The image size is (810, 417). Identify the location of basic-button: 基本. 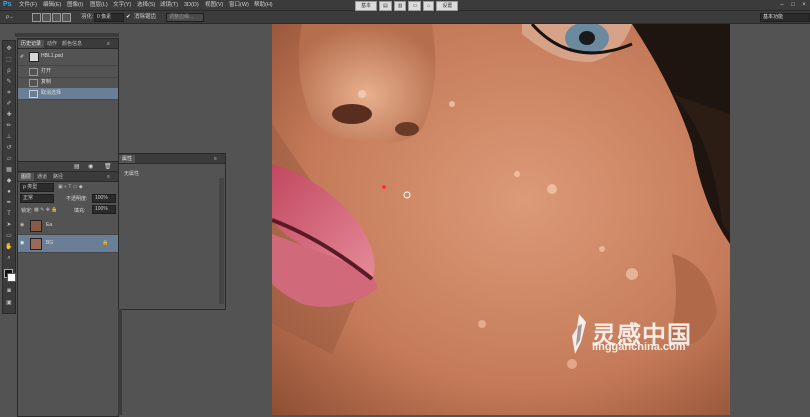
(366, 6).